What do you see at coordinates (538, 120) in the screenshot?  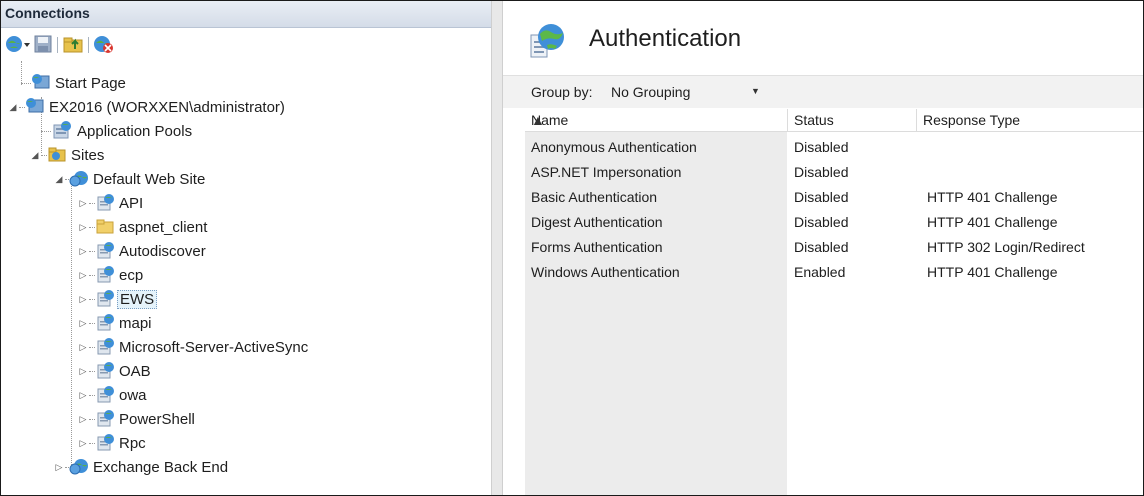 I see `sort-ascending-icon: ▲` at bounding box center [538, 120].